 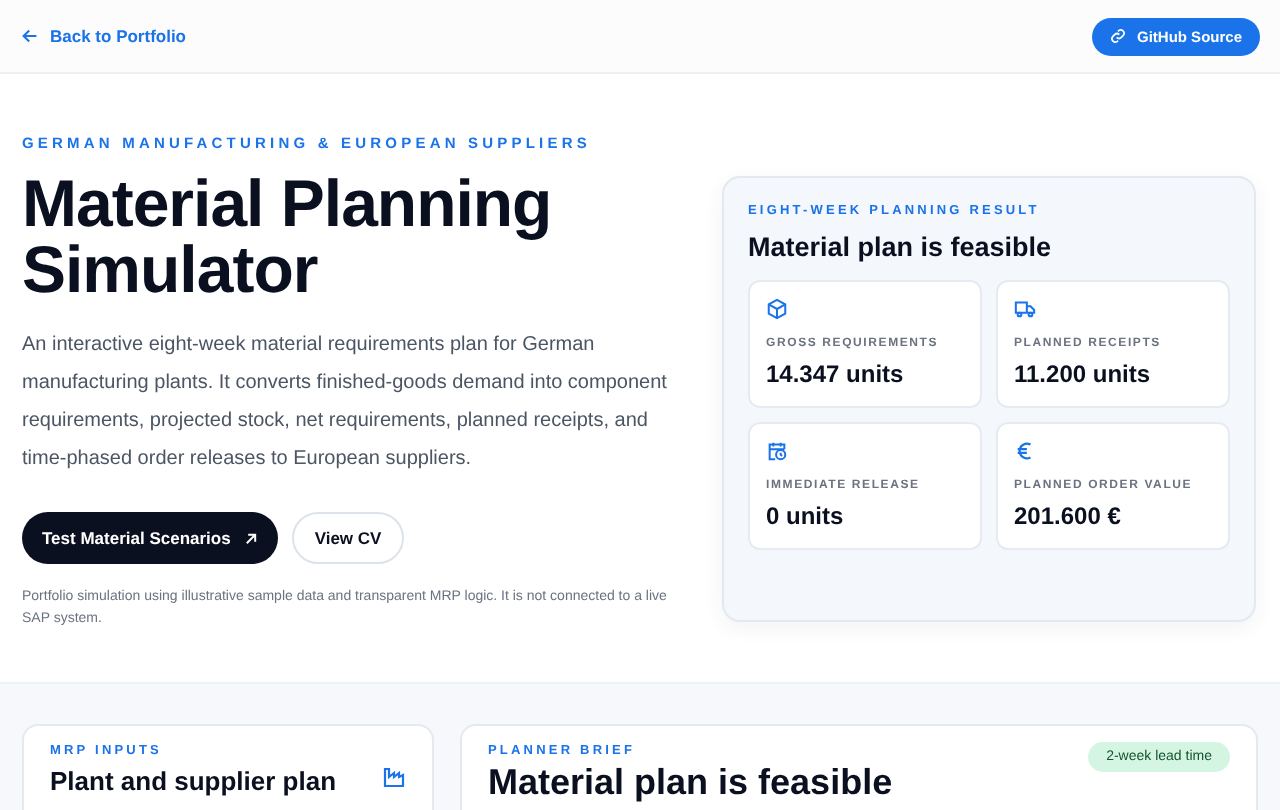 I want to click on euro-icon, so click(x=1025, y=451).